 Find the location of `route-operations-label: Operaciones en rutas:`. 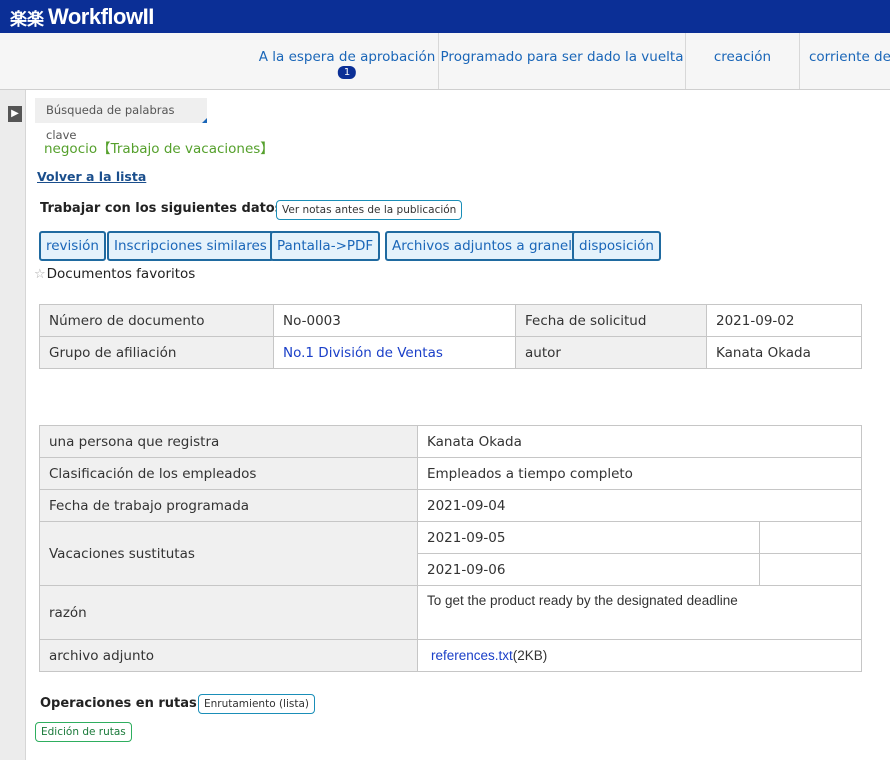

route-operations-label: Operaciones en rutas: is located at coordinates (121, 703).